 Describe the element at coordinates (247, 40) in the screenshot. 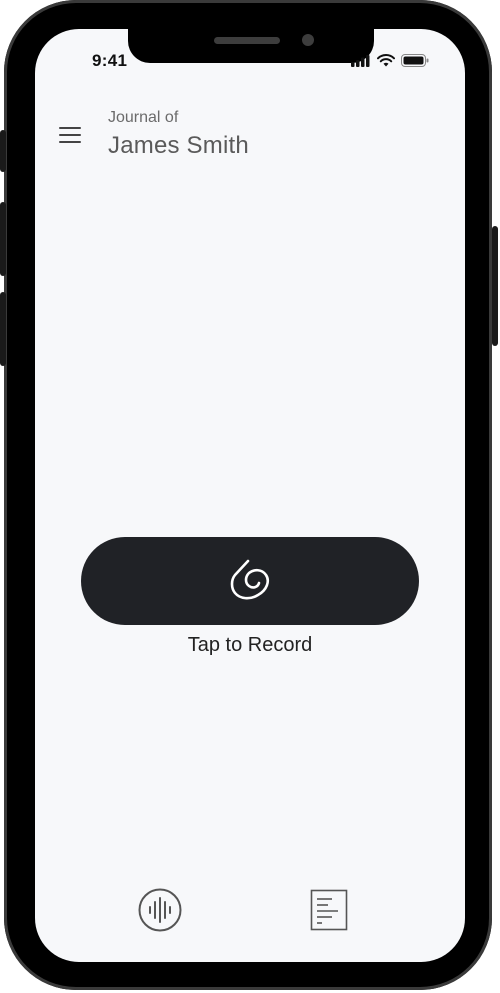

I see `speaker-grille` at that location.